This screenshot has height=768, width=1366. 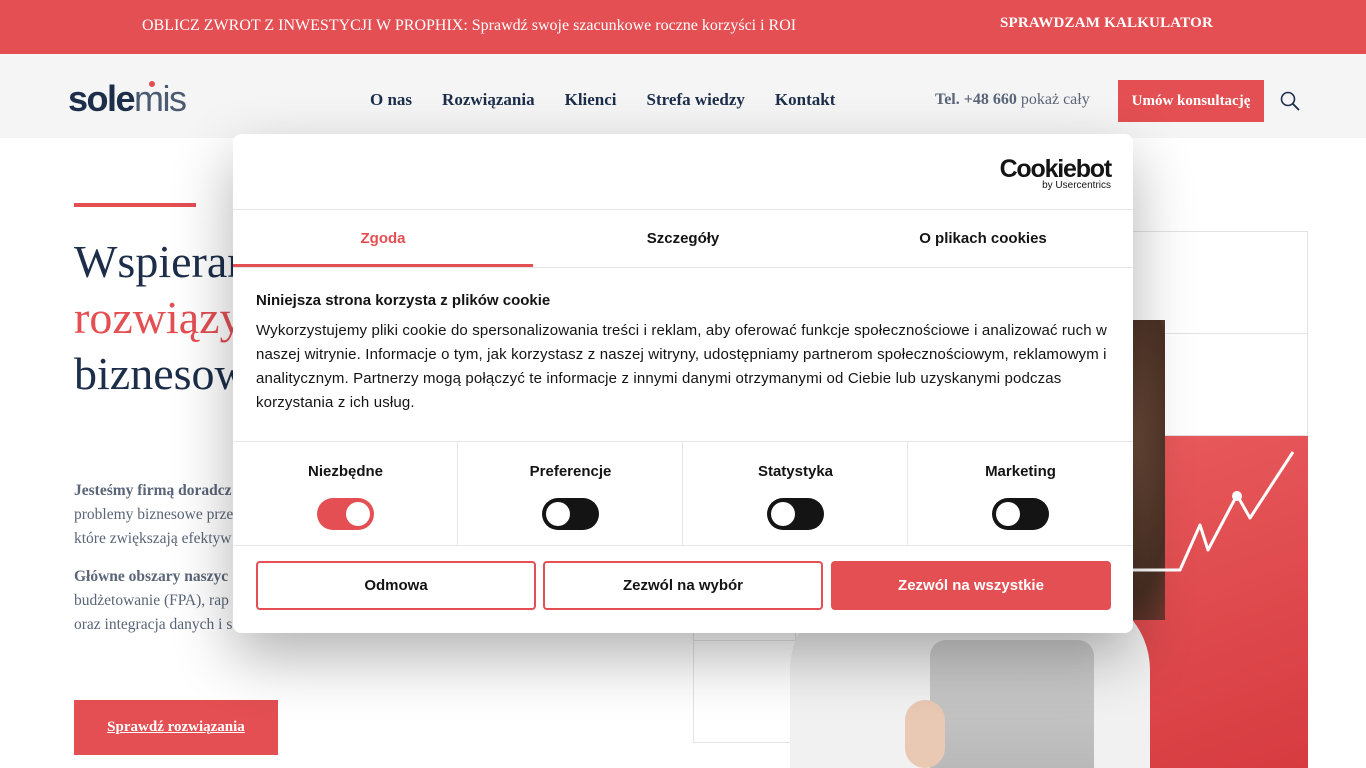 What do you see at coordinates (1020, 471) in the screenshot?
I see `category-label: Marketing` at bounding box center [1020, 471].